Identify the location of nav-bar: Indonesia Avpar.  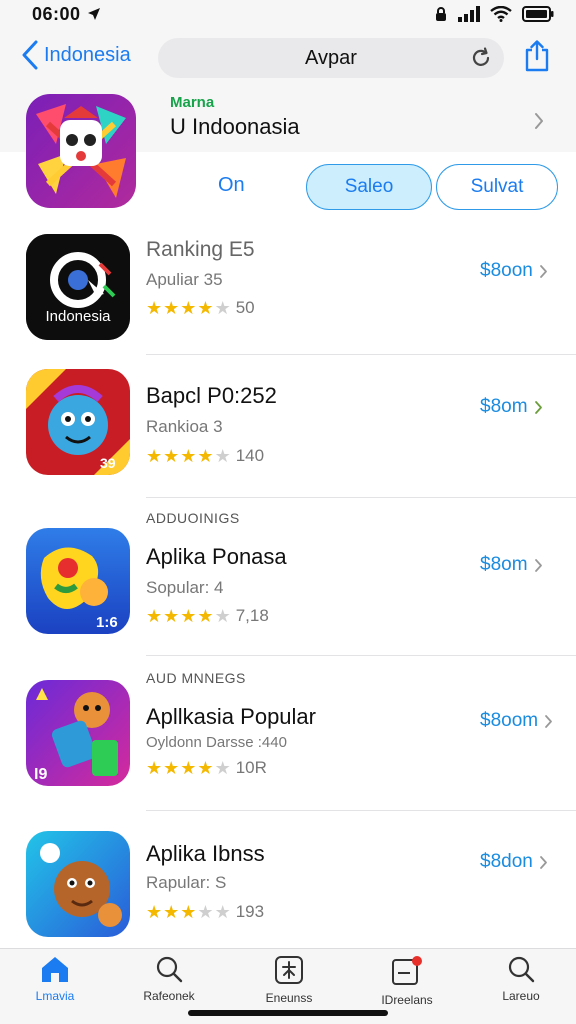
(288, 59).